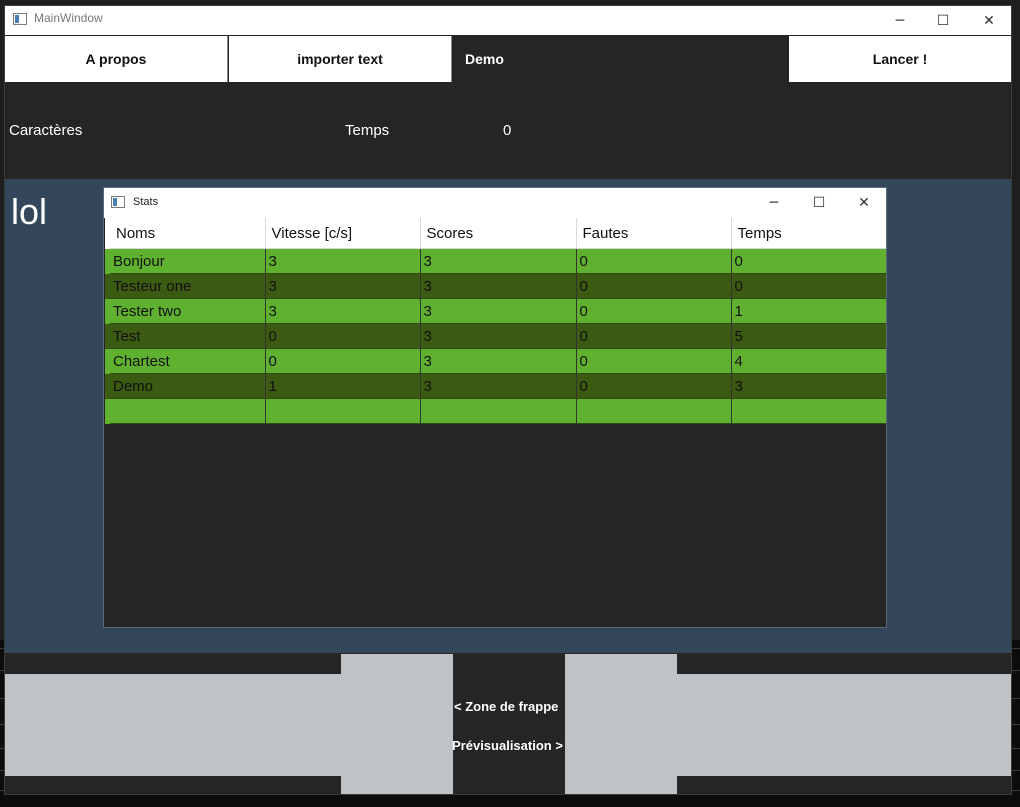 The image size is (1020, 807). I want to click on table-row: Bonjour 3 3 0 0, so click(495, 261).